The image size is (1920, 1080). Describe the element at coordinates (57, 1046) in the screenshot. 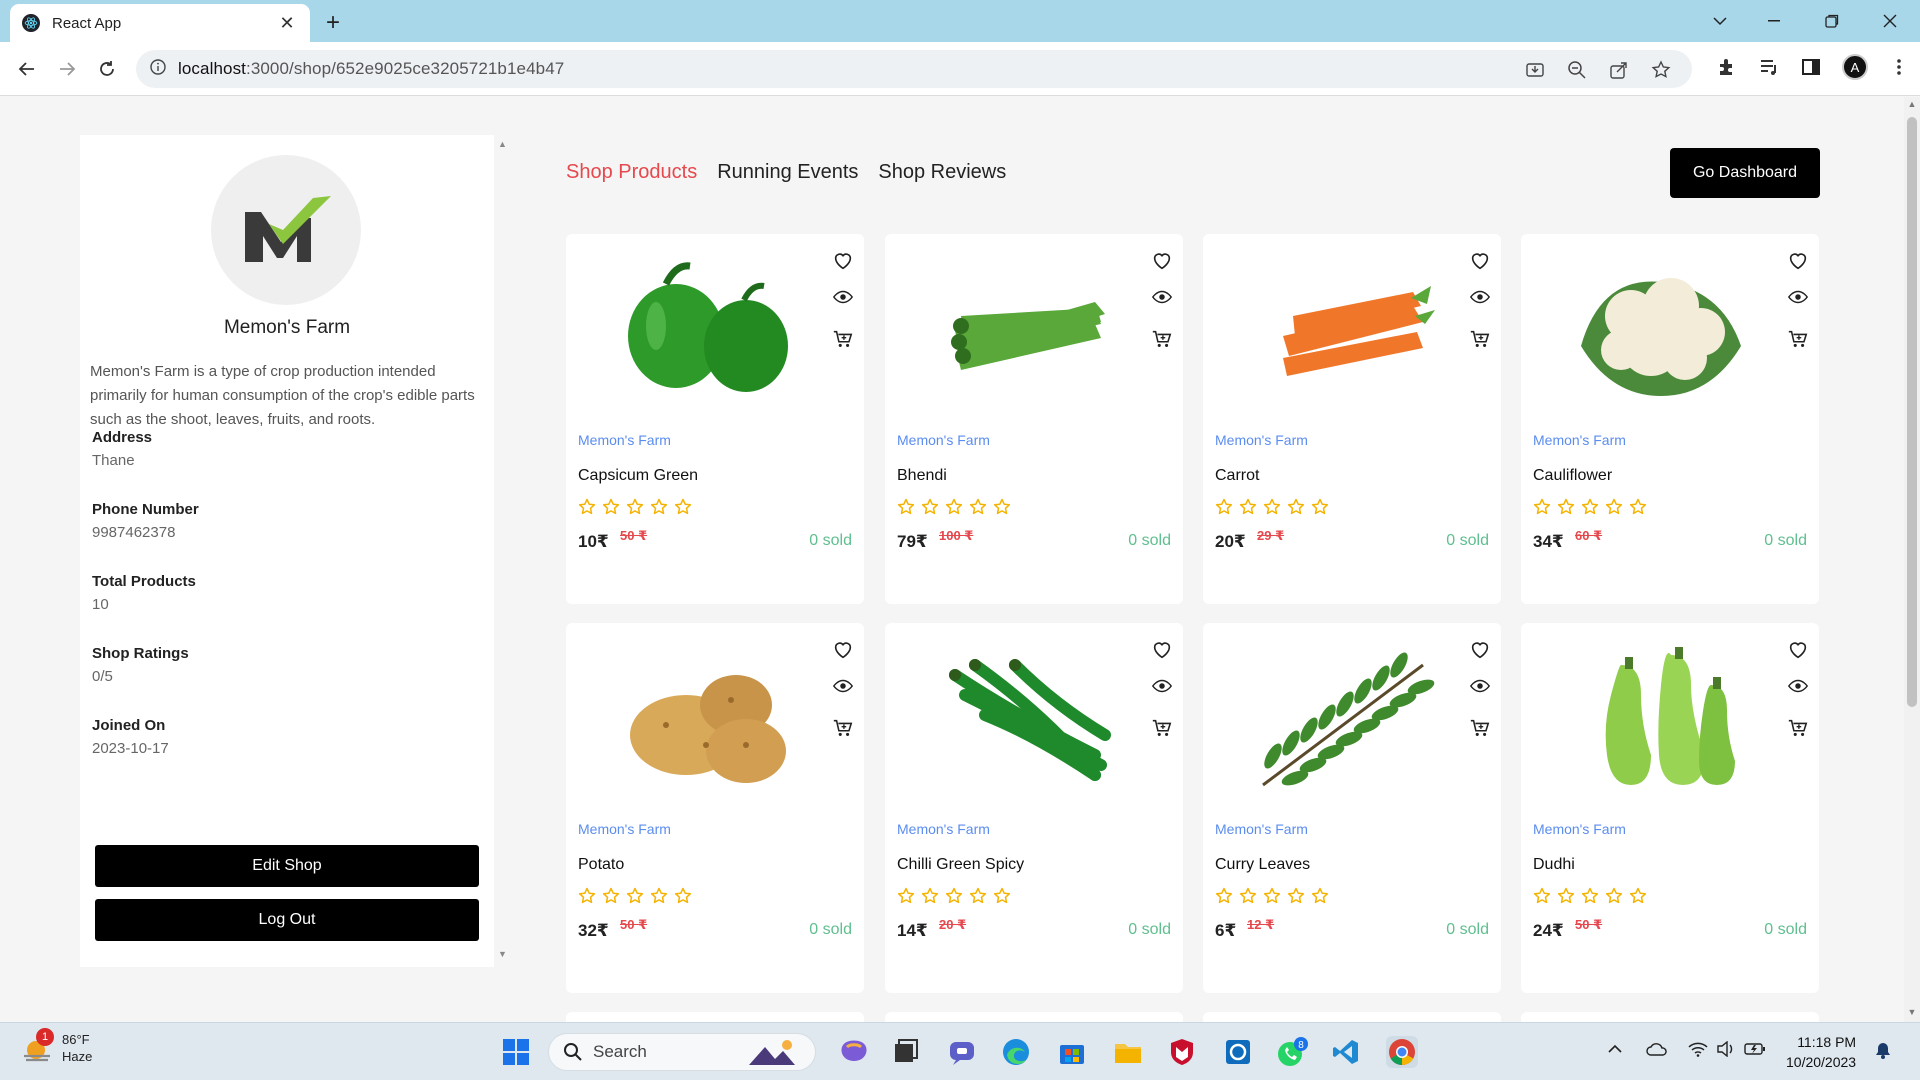

I see `weather-widget: 1 86°F Haze` at that location.